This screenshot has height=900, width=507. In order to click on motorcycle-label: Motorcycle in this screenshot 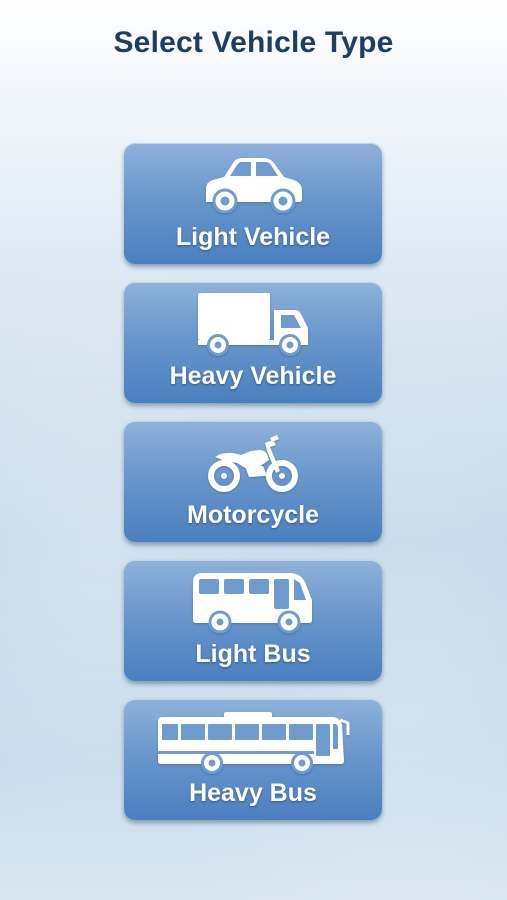, I will do `click(253, 515)`.